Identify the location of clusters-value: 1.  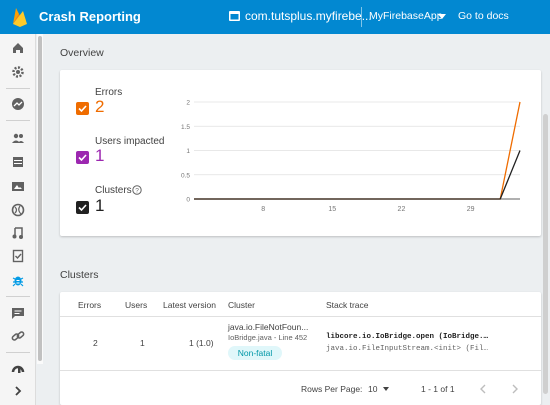
(100, 205).